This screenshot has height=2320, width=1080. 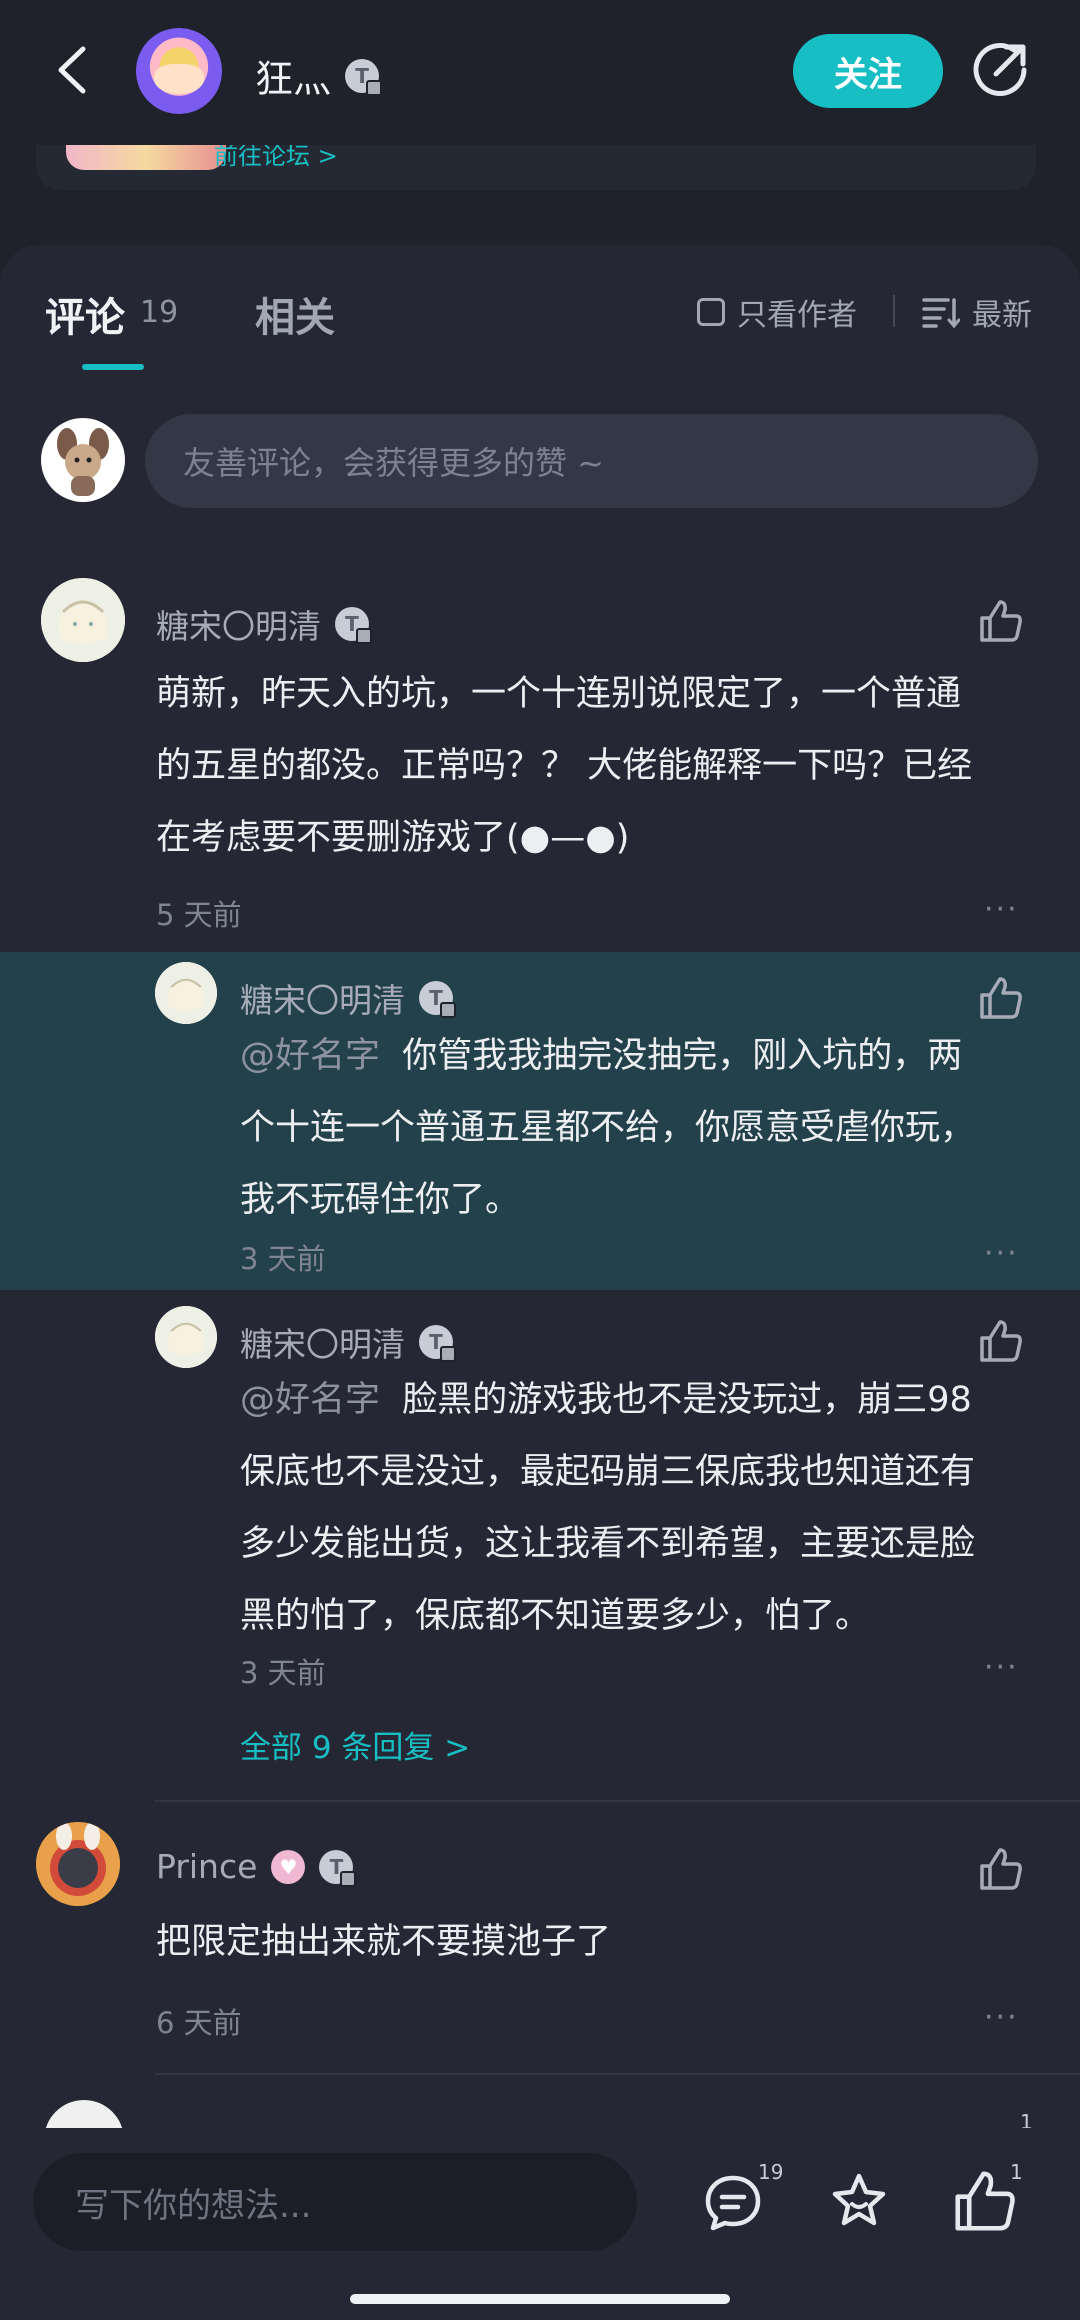 I want to click on comment-input: 友善评论，会获得更多的赞 ~, so click(x=591, y=461).